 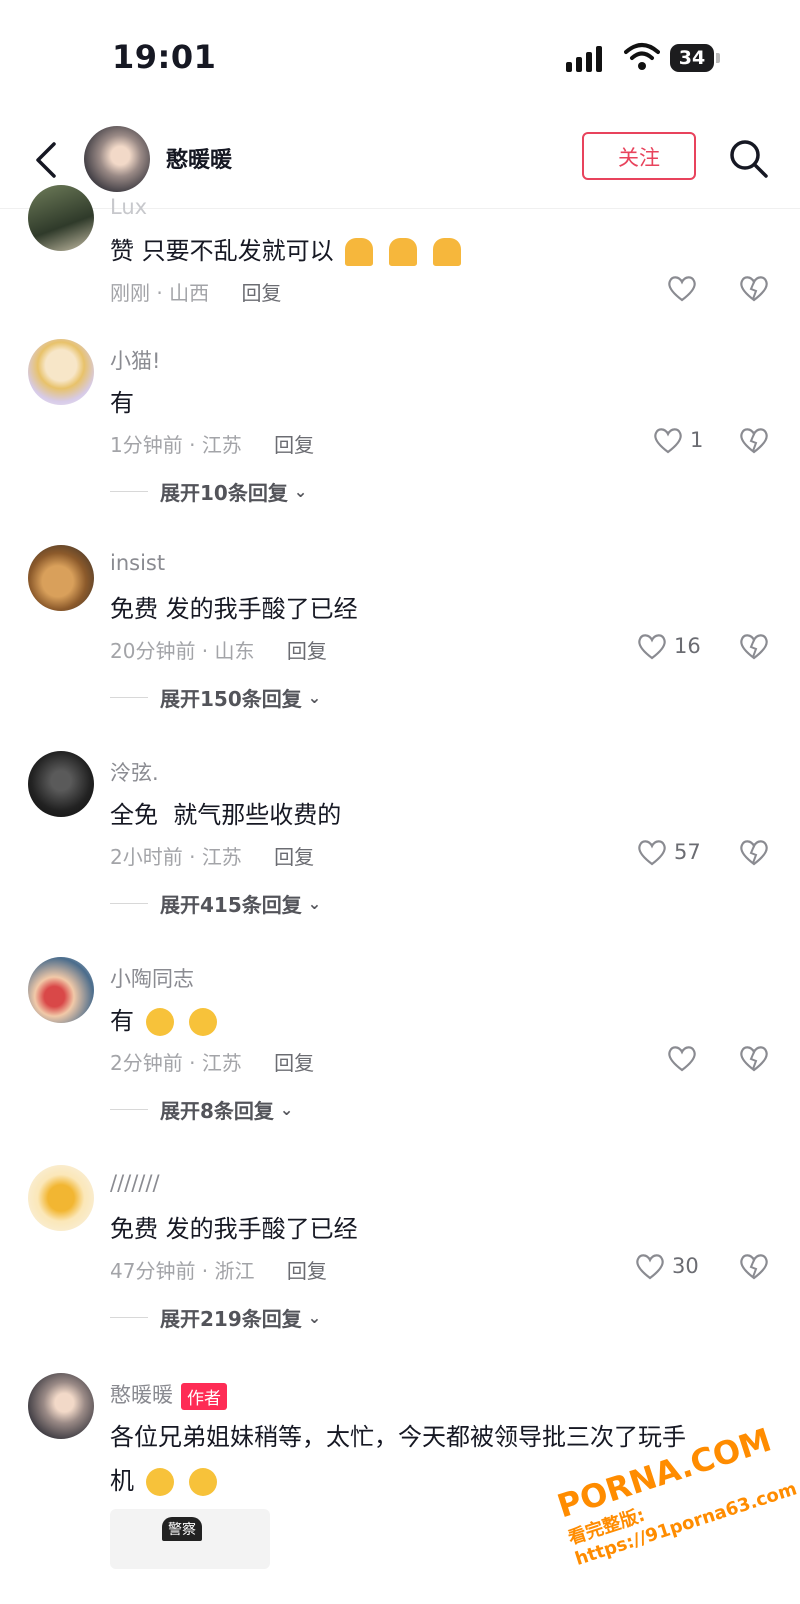 What do you see at coordinates (231, 1319) in the screenshot?
I see `expand-replies-label: 展开219条回复` at bounding box center [231, 1319].